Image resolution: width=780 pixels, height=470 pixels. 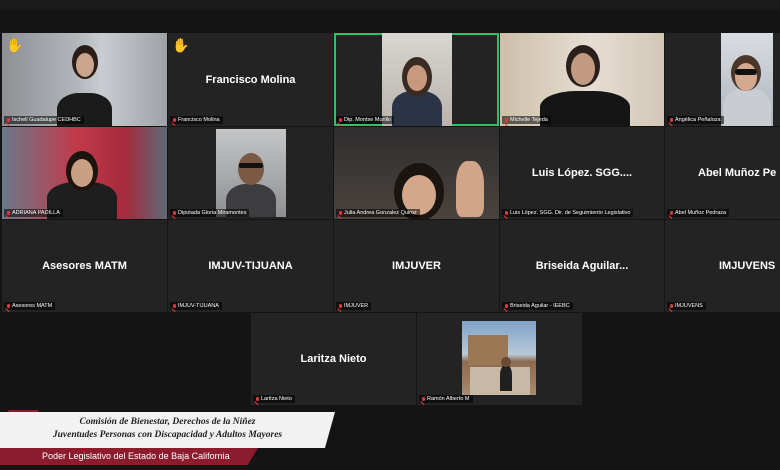 I want to click on participant-display-name: Francisco Molina, so click(x=250, y=79).